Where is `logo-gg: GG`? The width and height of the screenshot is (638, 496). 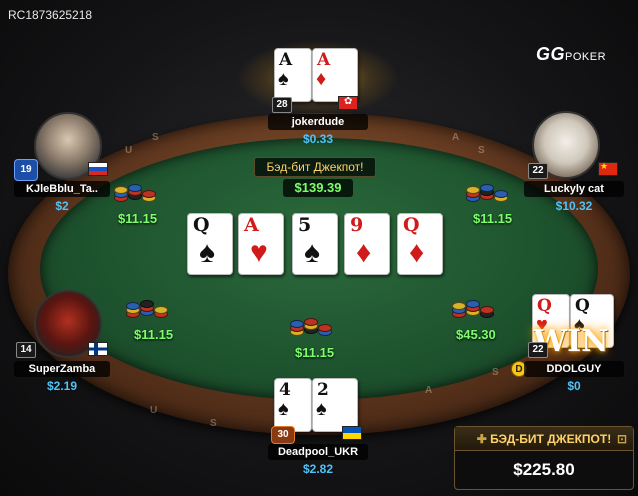
logo-gg: GG is located at coordinates (551, 54).